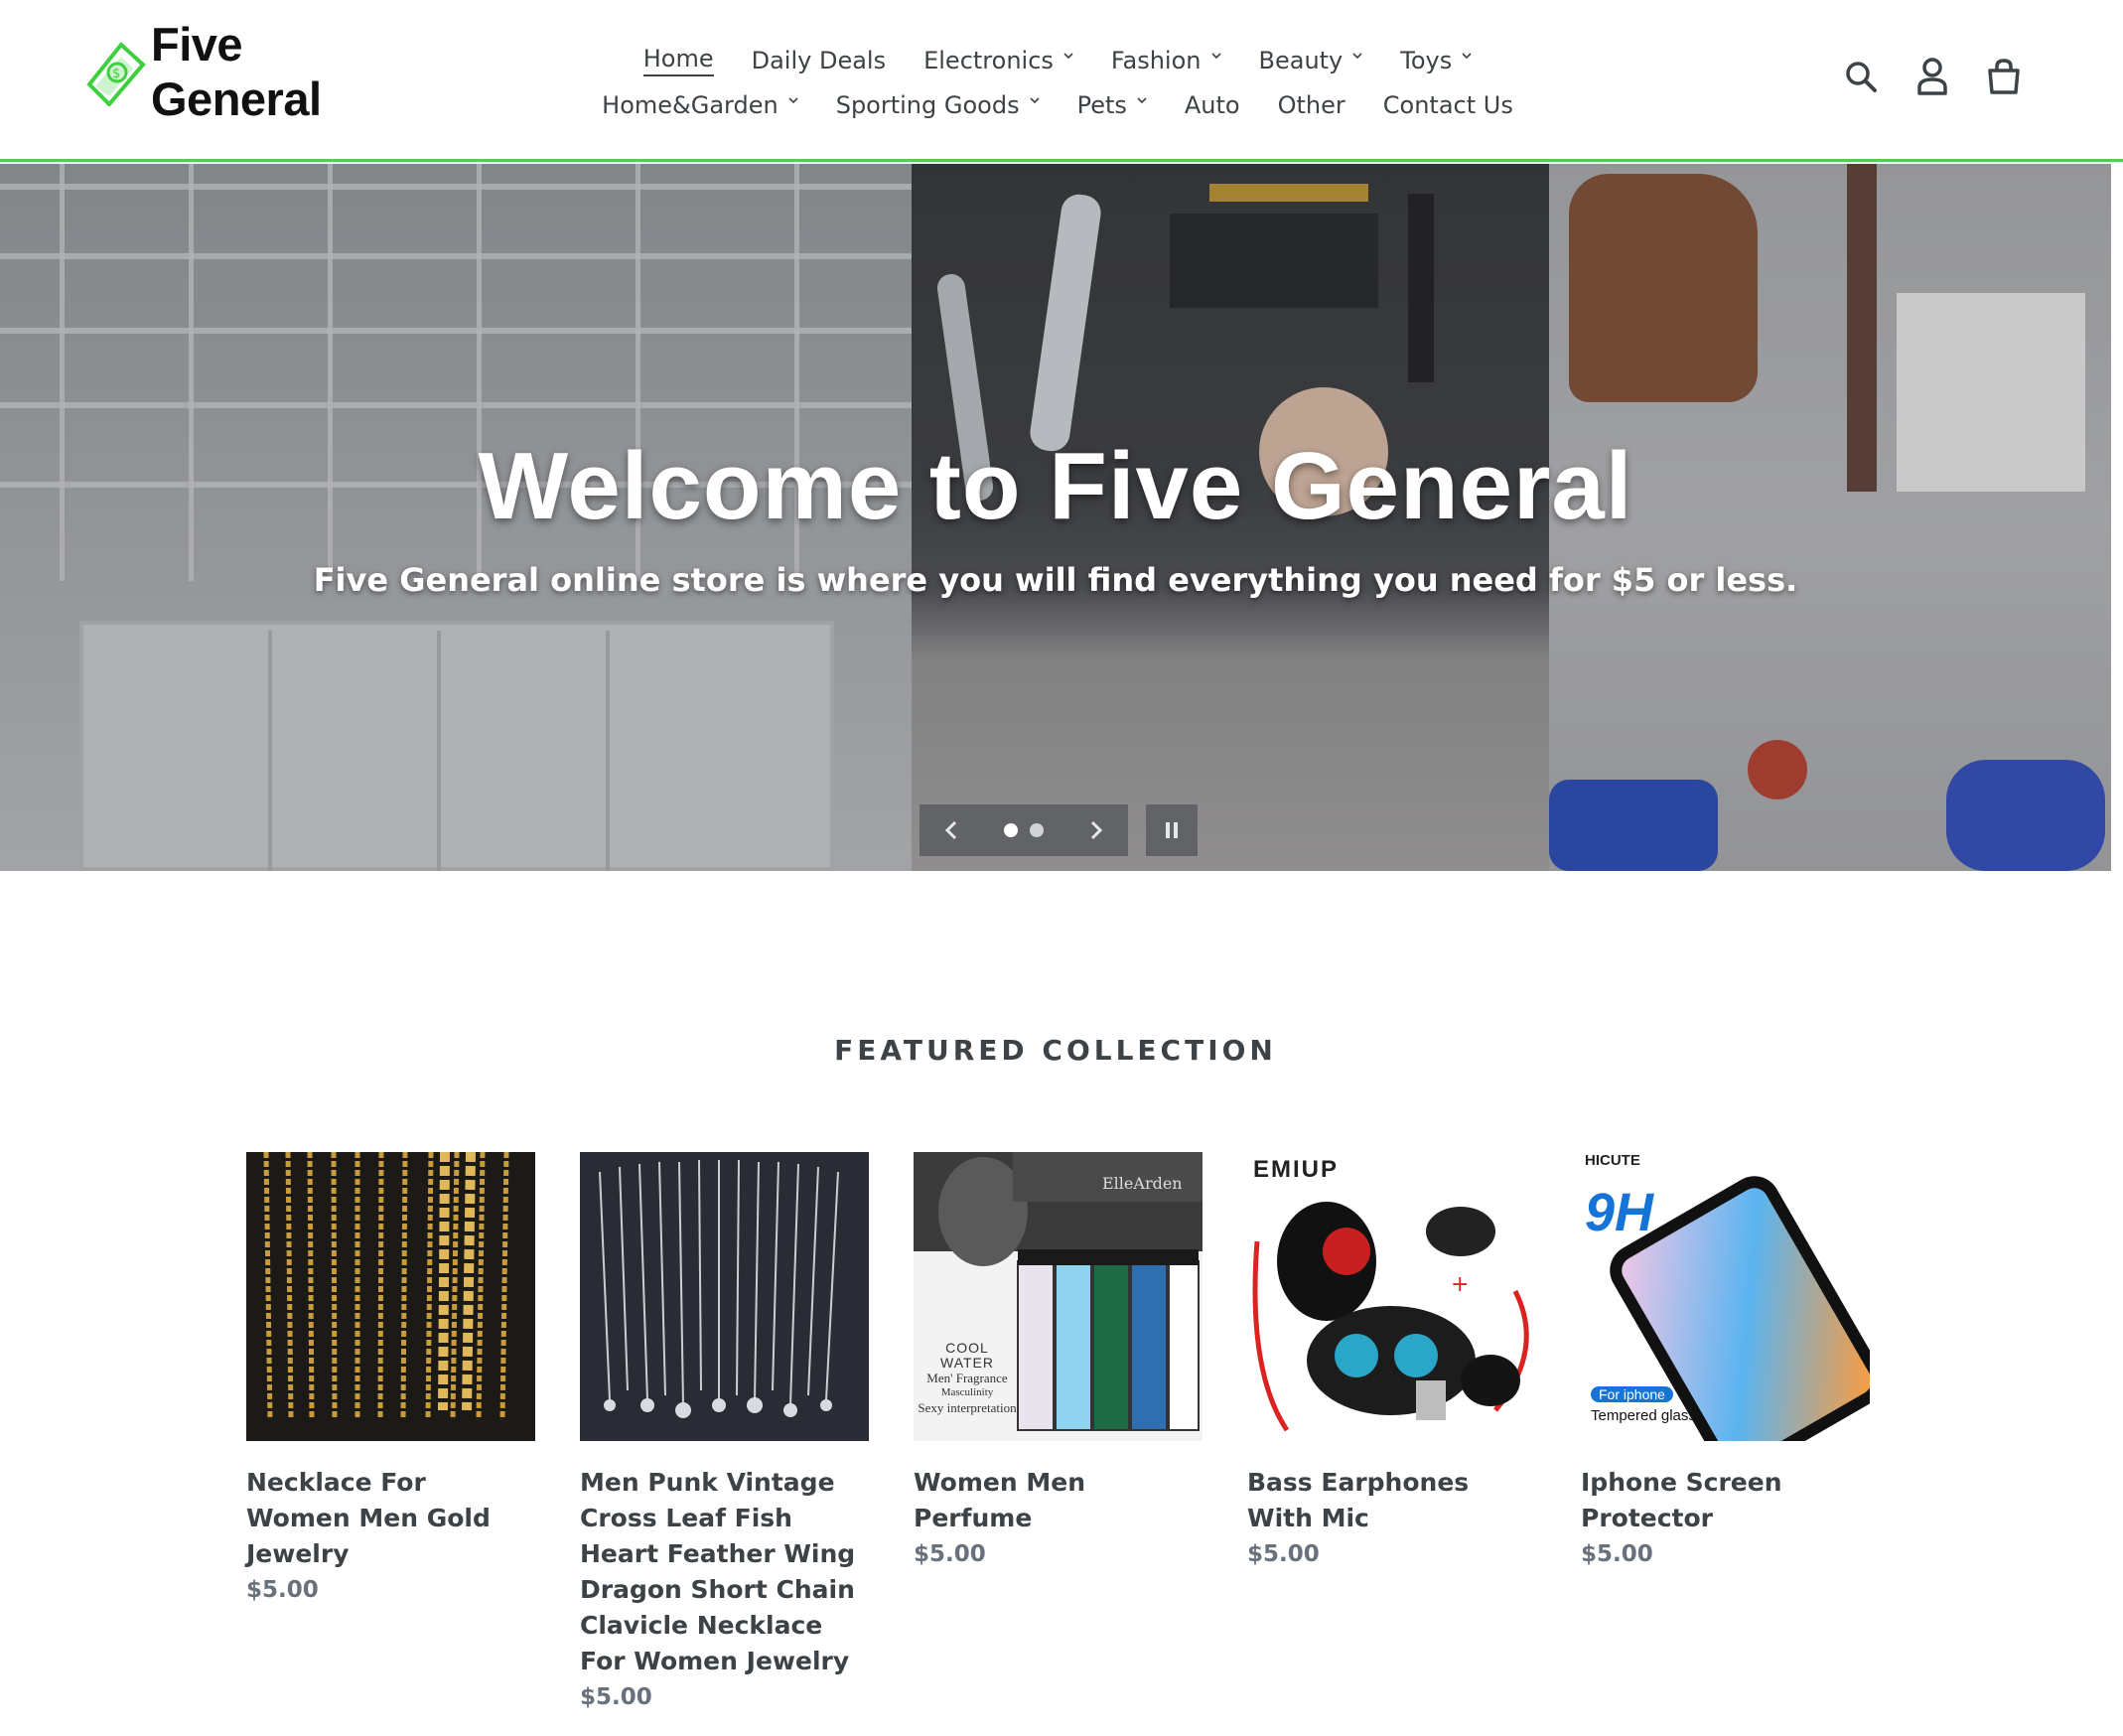  I want to click on nav-item-label: Fashion, so click(1156, 60).